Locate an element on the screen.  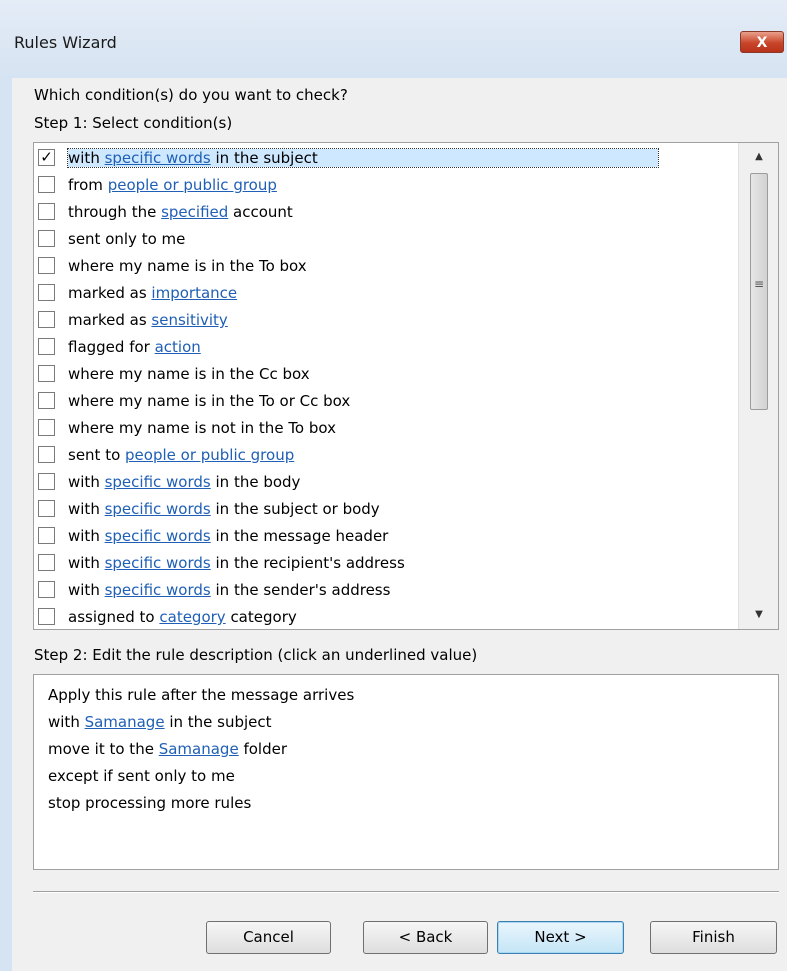
description-line: move it to the Samanage folder is located at coordinates (413, 749).